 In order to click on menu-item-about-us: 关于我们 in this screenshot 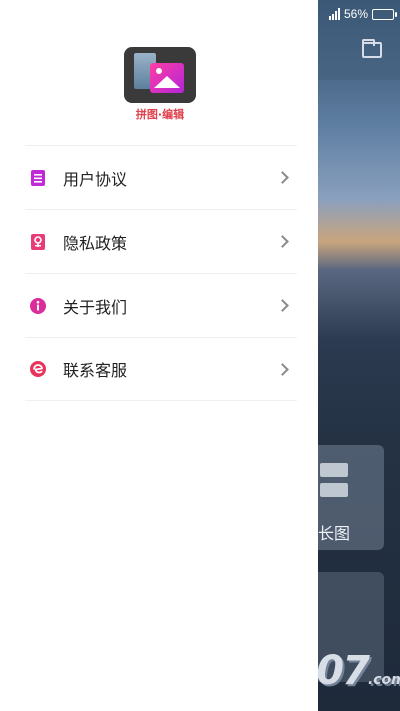, I will do `click(161, 305)`.